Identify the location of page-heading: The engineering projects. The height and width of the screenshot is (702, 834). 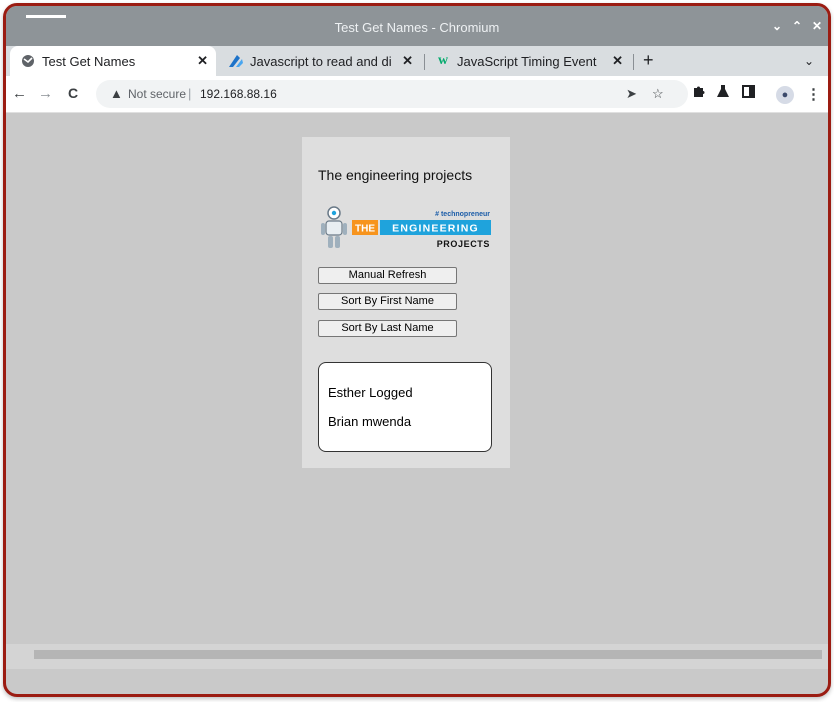
(395, 175).